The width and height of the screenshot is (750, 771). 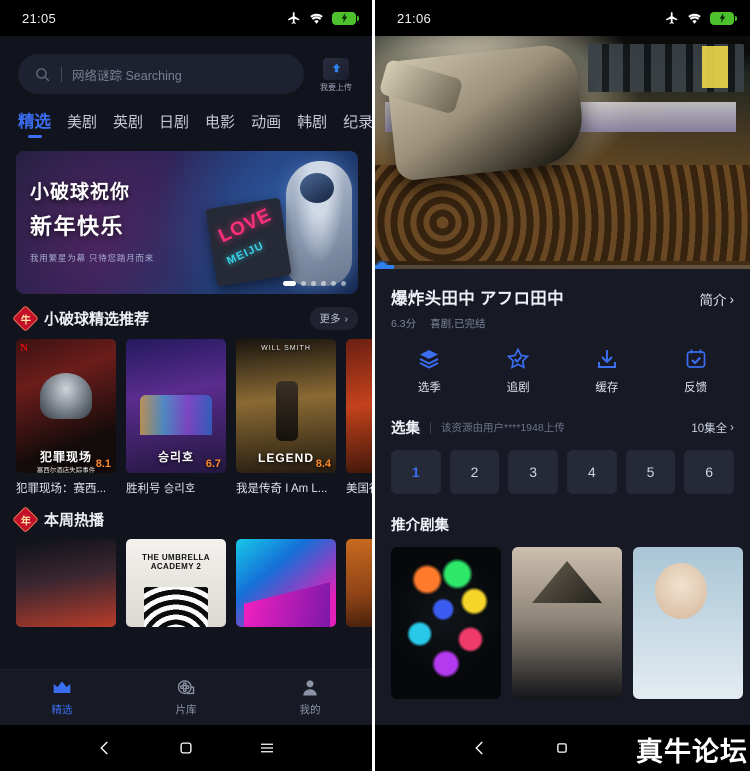 I want to click on tab-dianying: 电影, so click(x=220, y=125).